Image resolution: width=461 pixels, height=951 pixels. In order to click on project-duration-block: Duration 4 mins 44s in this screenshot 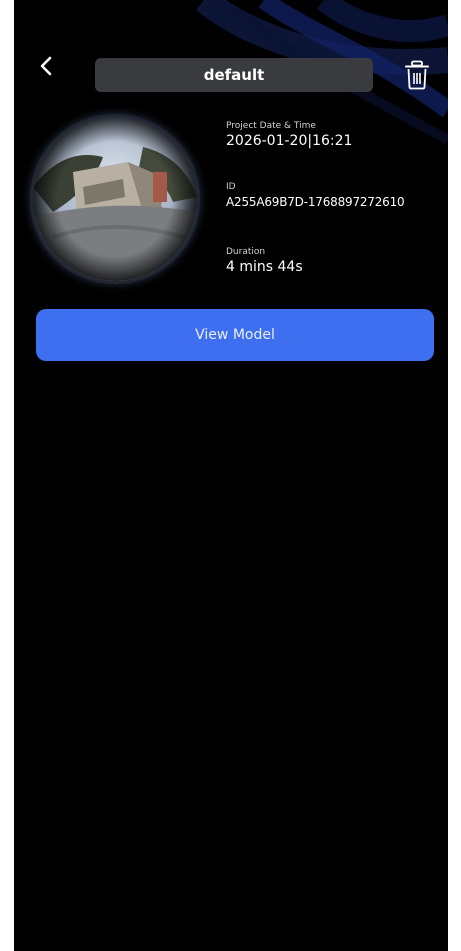, I will do `click(264, 261)`.